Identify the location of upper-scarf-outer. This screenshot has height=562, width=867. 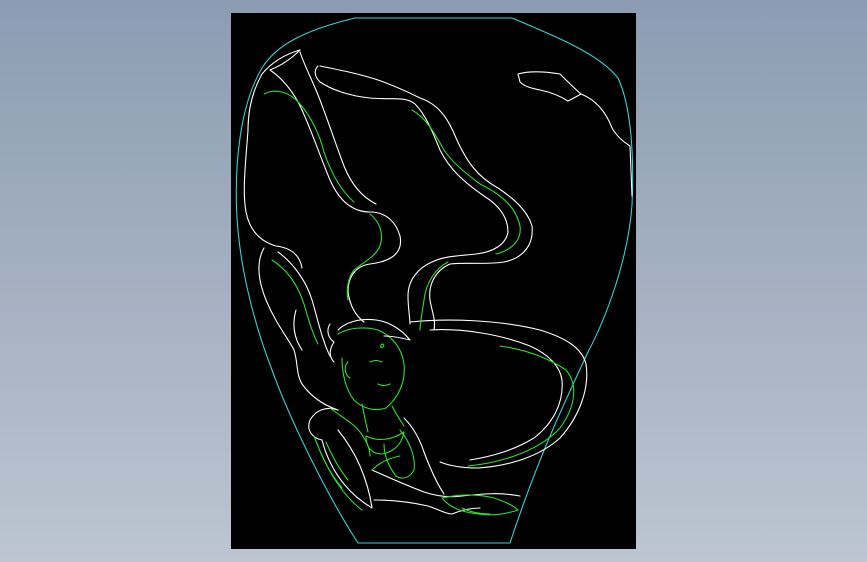
(426, 165).